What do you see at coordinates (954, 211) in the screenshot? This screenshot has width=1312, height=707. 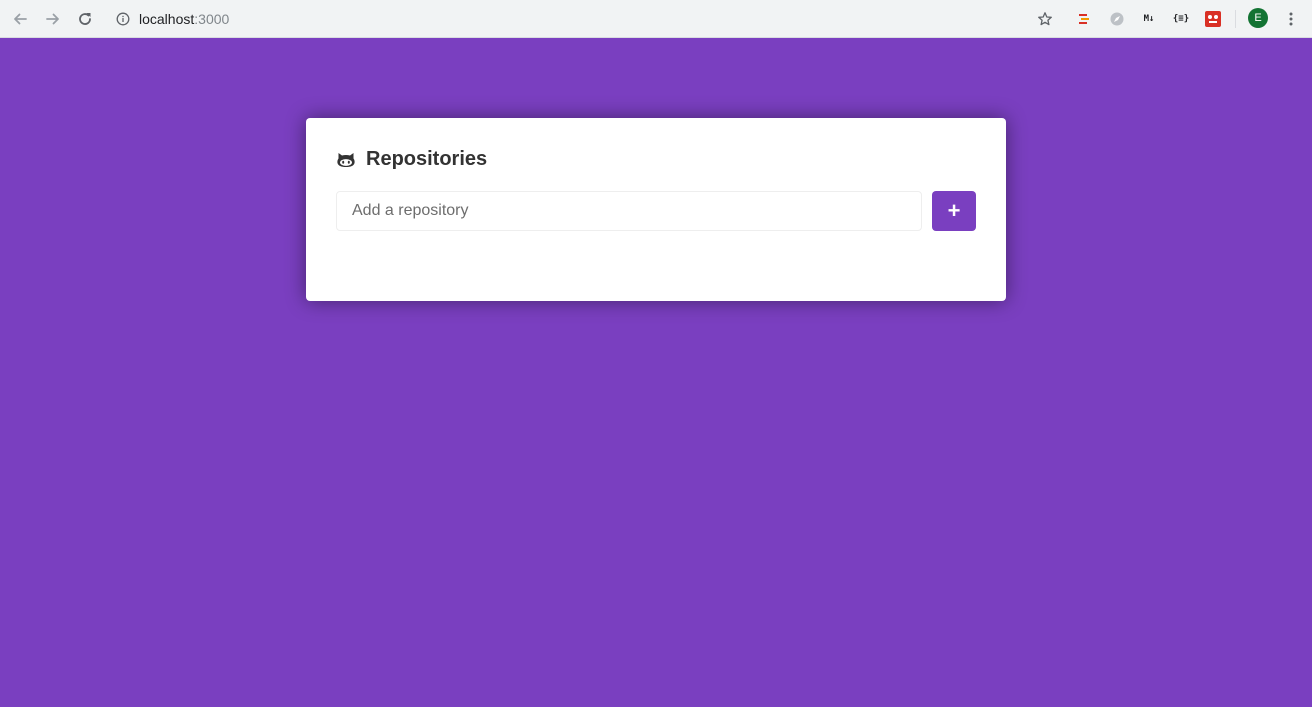 I see `add-repository-button: +` at bounding box center [954, 211].